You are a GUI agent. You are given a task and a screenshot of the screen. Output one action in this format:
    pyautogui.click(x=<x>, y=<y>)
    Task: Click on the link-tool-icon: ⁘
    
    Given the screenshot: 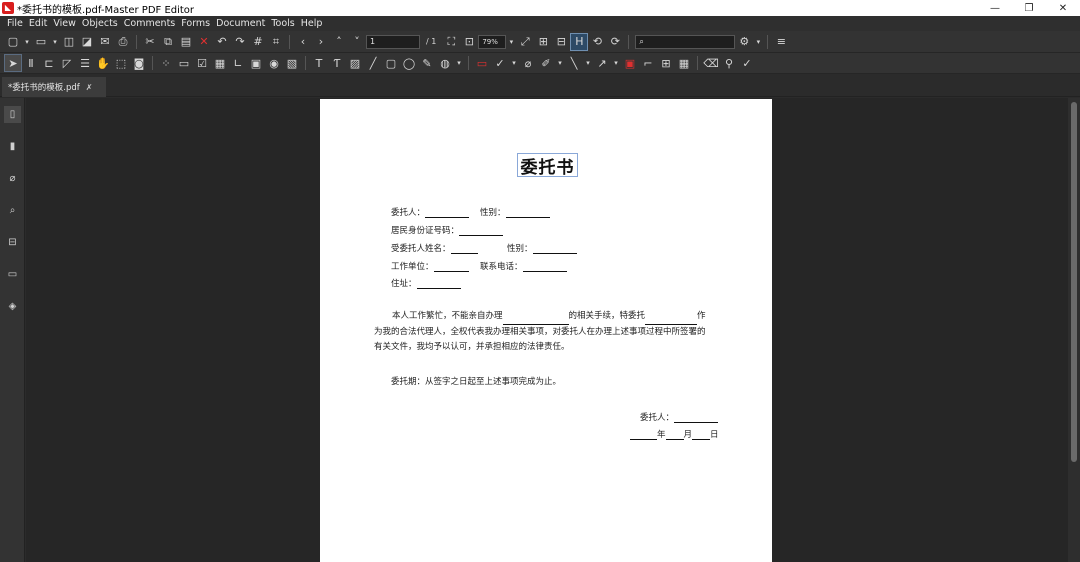 What is the action you would take?
    pyautogui.click(x=166, y=63)
    